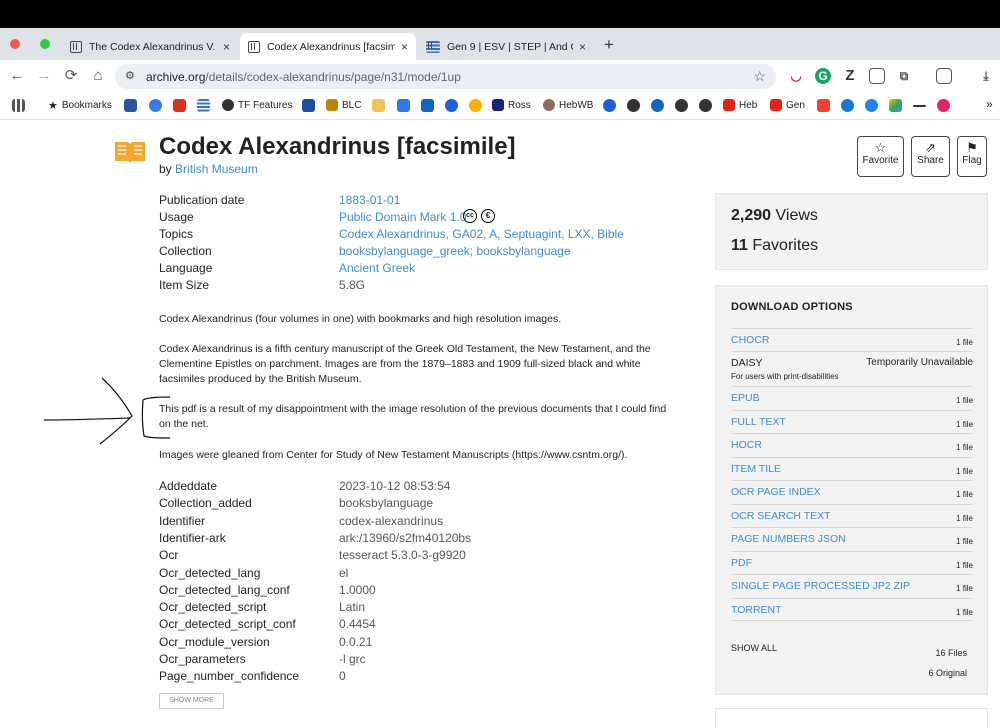 Image resolution: width=1000 pixels, height=728 pixels. What do you see at coordinates (895, 105) in the screenshot?
I see `drive-icon` at bounding box center [895, 105].